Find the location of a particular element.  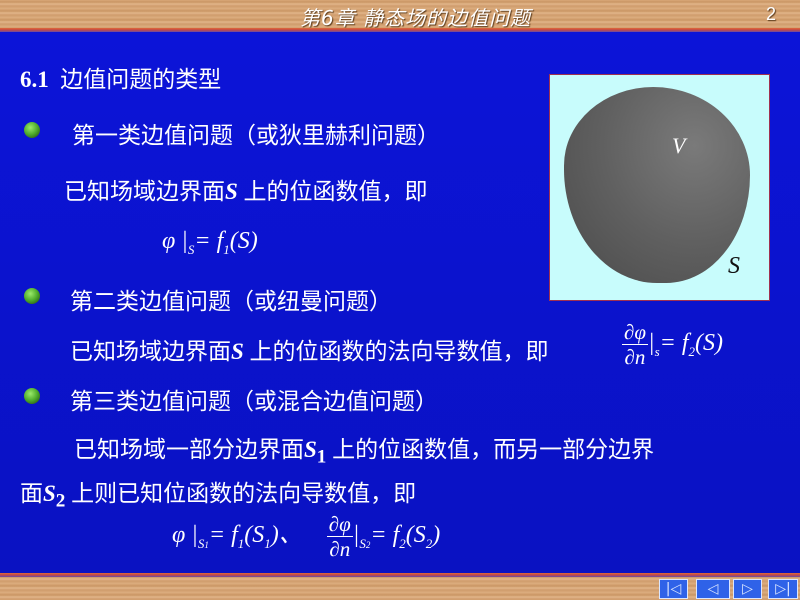

neumann-formula: ∂φ ∂n |s= f2(S) is located at coordinates (673, 344).